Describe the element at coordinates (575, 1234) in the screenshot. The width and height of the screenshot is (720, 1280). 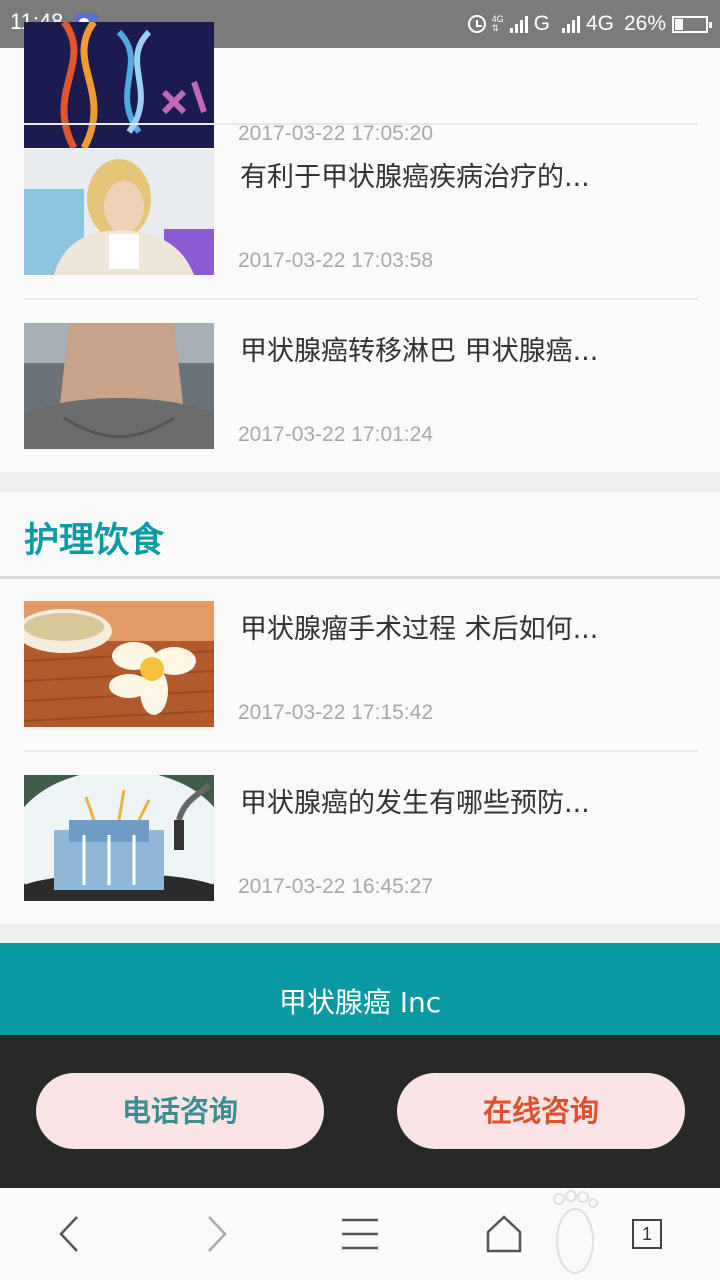
I see `footprint-watermark-icon` at that location.